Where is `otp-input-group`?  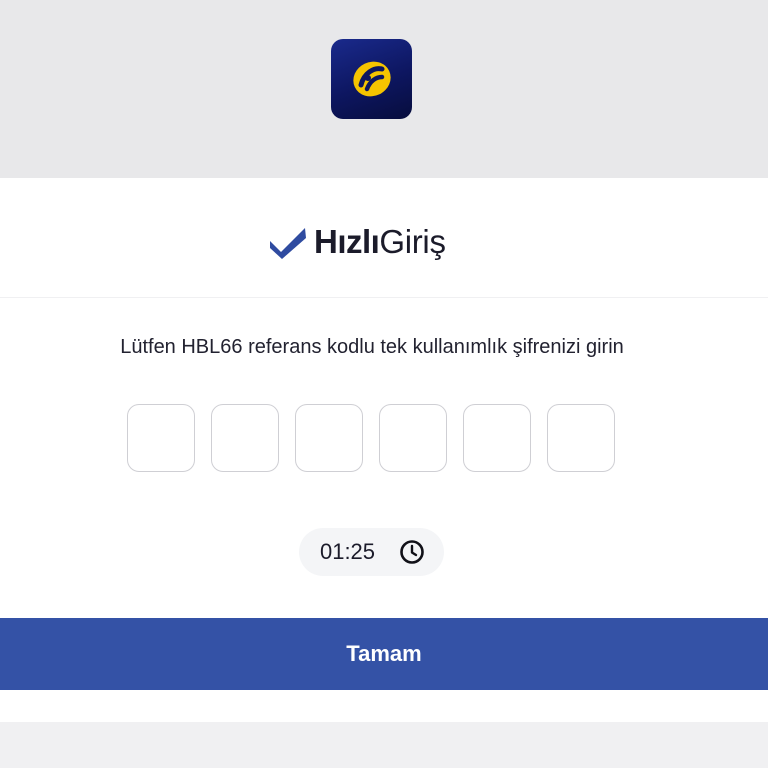
otp-input-group is located at coordinates (371, 438).